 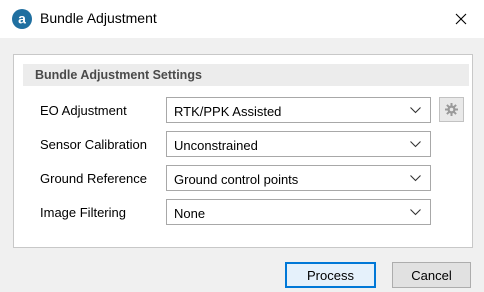 I want to click on app-logo-icon: a, so click(x=22, y=19).